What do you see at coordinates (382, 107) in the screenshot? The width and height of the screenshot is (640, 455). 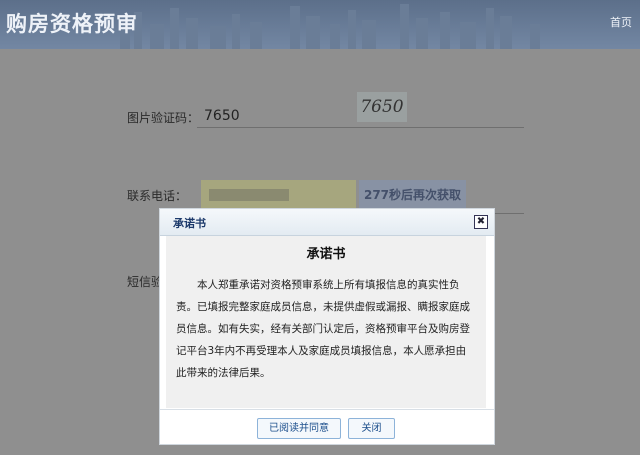 I see `captcha-image: 7650` at bounding box center [382, 107].